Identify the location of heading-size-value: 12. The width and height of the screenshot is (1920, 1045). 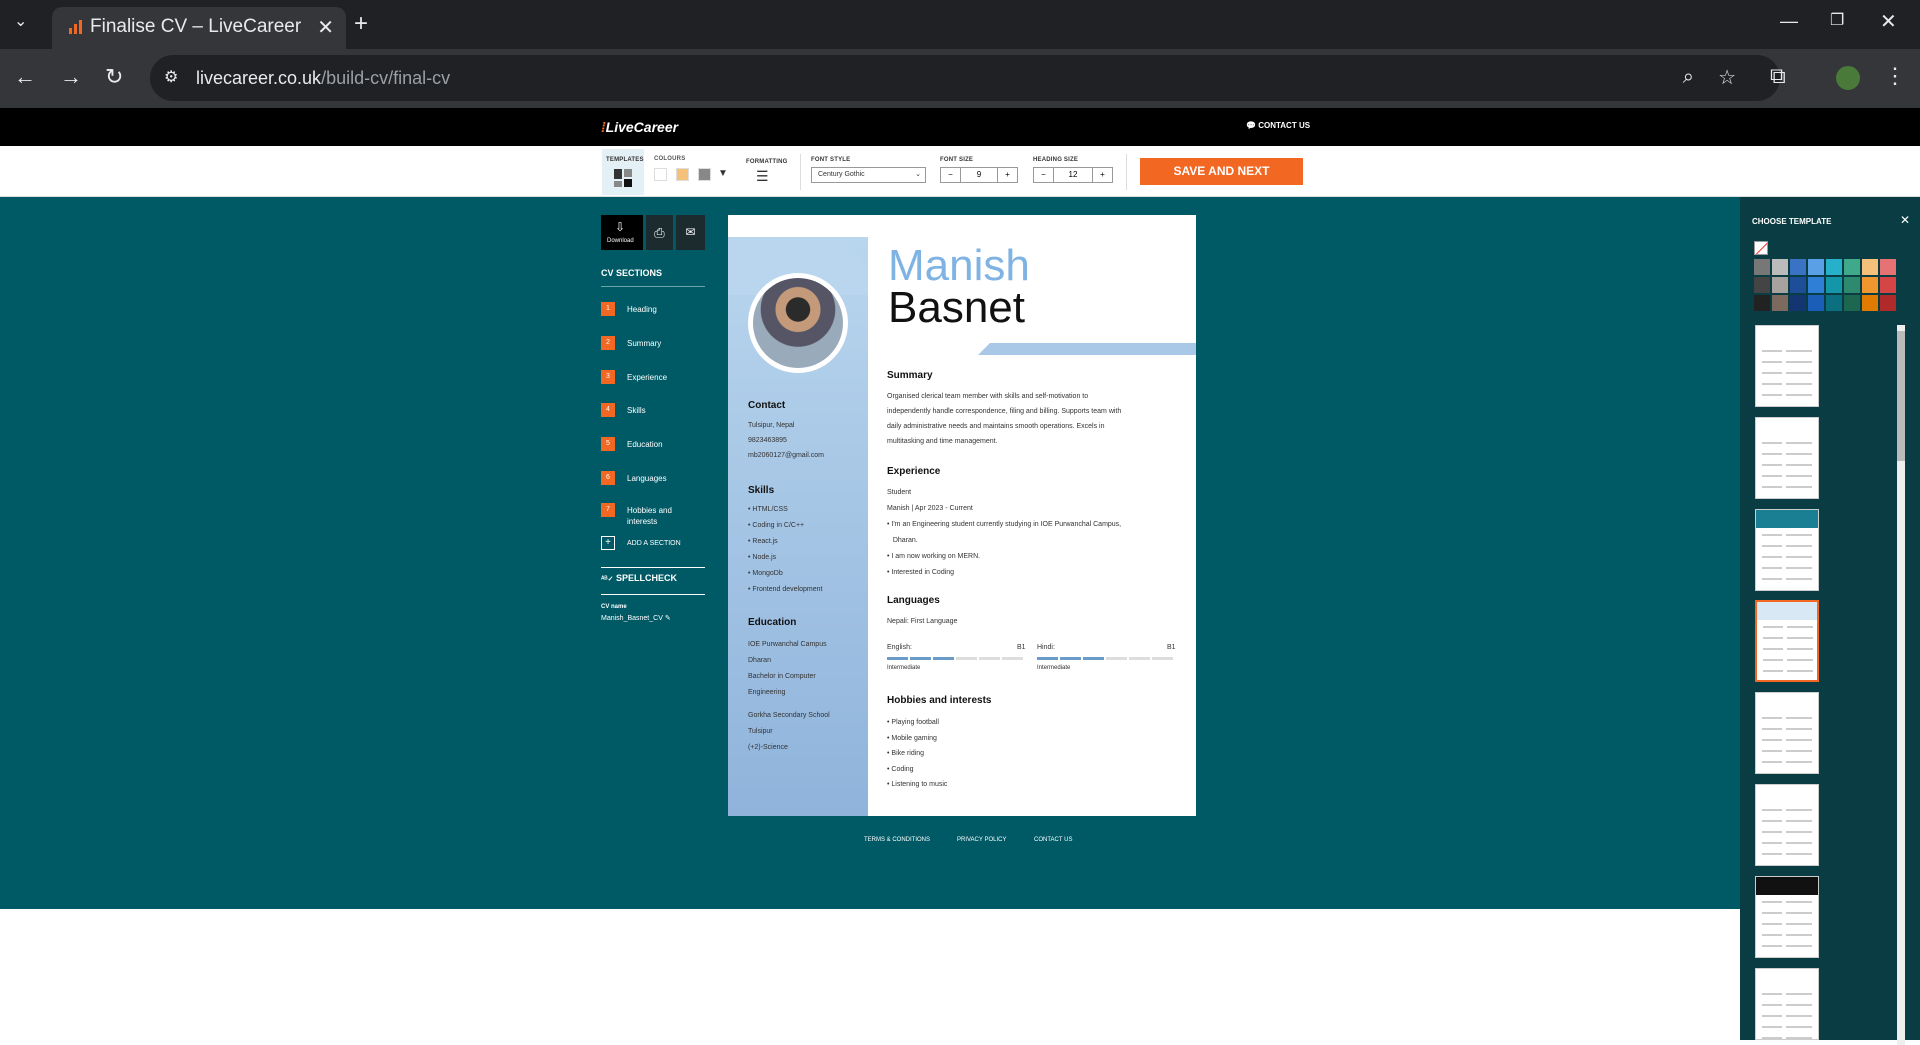
(1073, 175).